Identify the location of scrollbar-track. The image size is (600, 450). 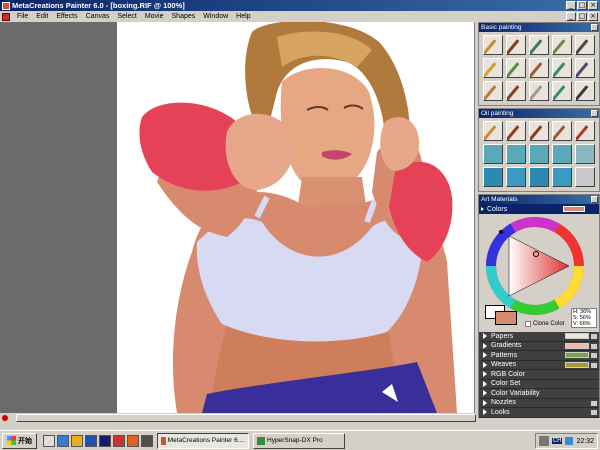
(246, 418).